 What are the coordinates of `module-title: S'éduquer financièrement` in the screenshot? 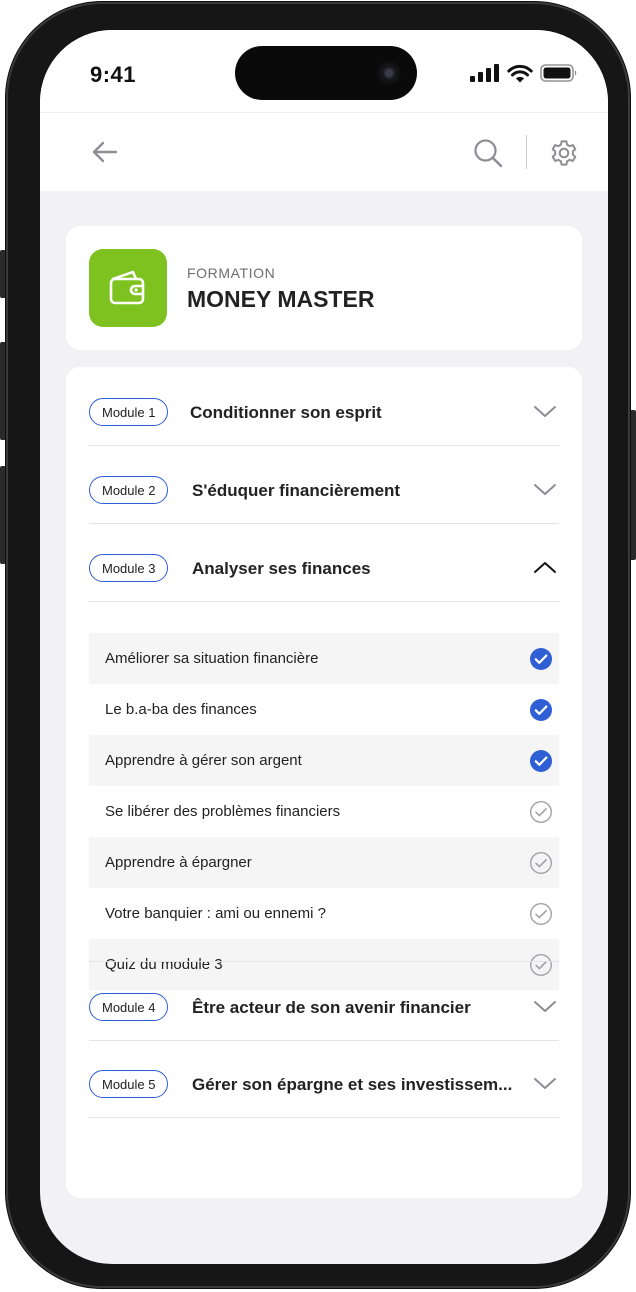 It's located at (296, 490).